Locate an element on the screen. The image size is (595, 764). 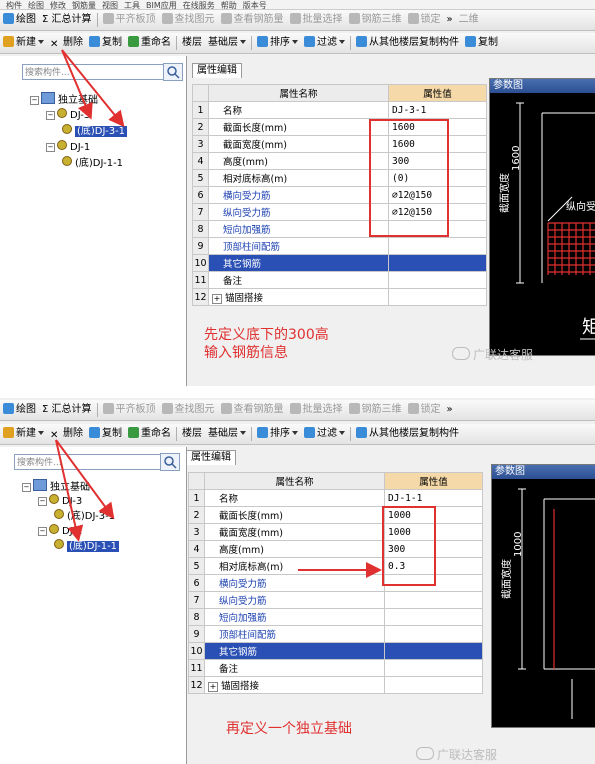
menu-item: 版本号 is located at coordinates (255, 5).